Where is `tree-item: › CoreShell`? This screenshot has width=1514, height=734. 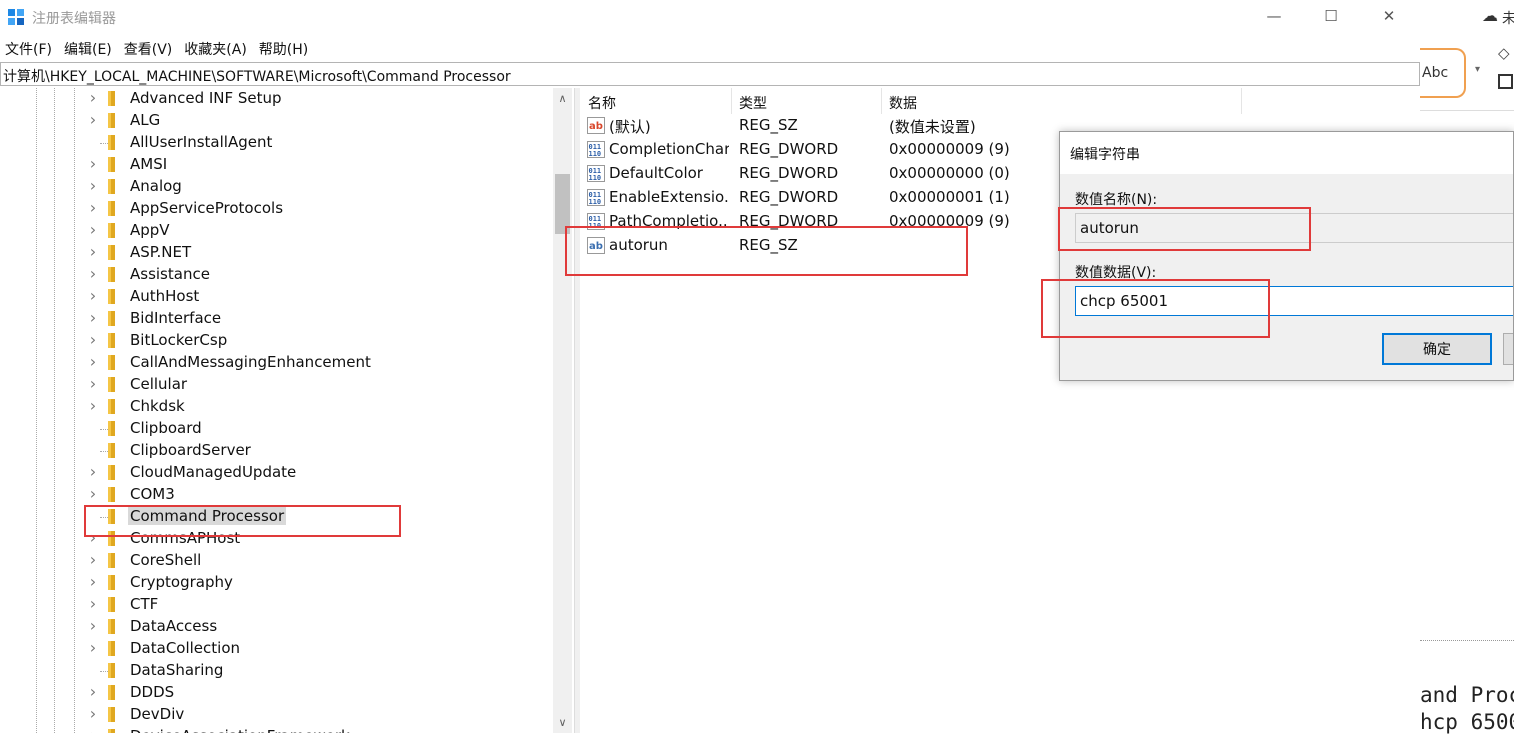
tree-item: › CoreShell is located at coordinates (321, 561).